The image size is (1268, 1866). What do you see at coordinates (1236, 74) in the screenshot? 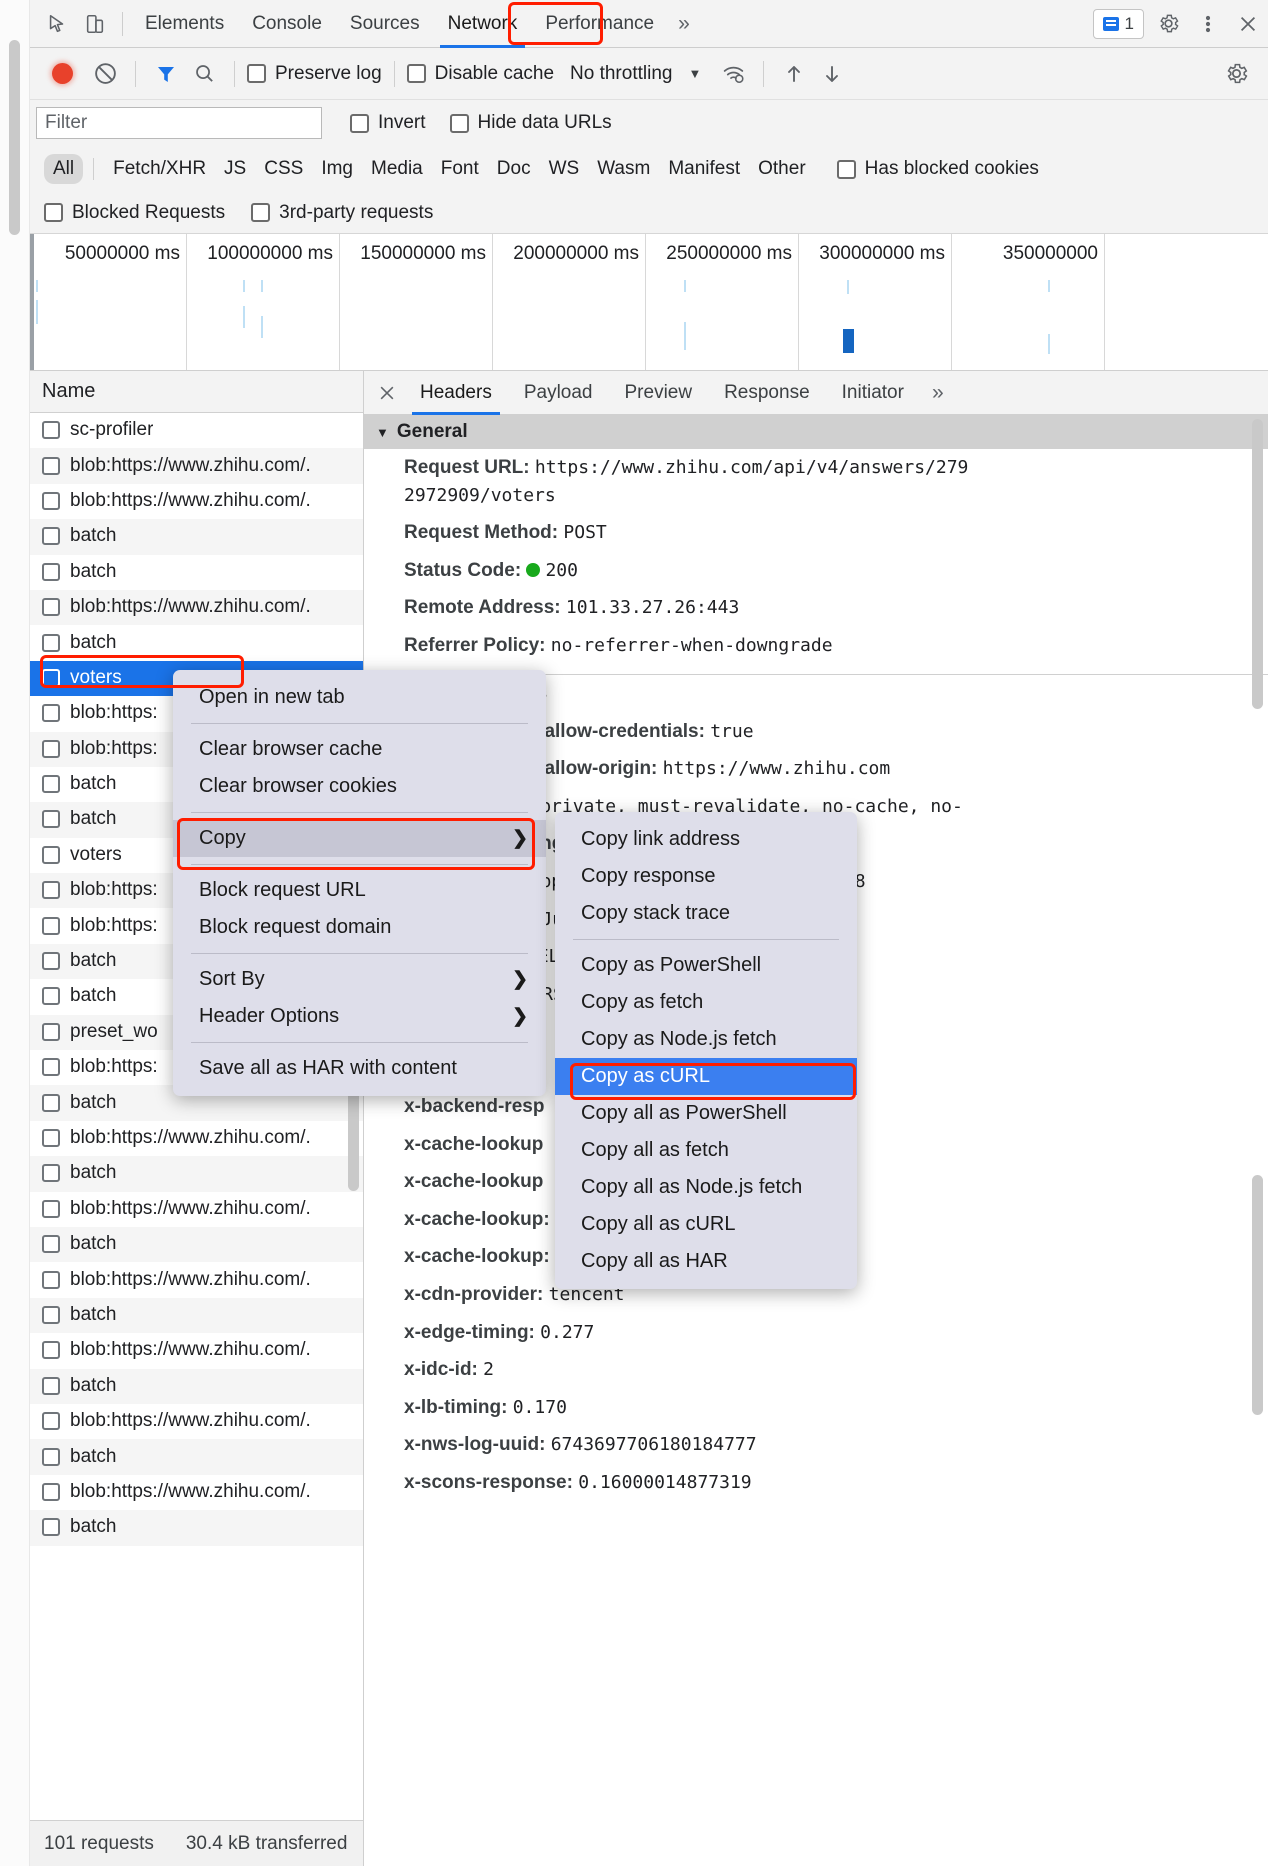
I see `network-settings-gear-icon` at bounding box center [1236, 74].